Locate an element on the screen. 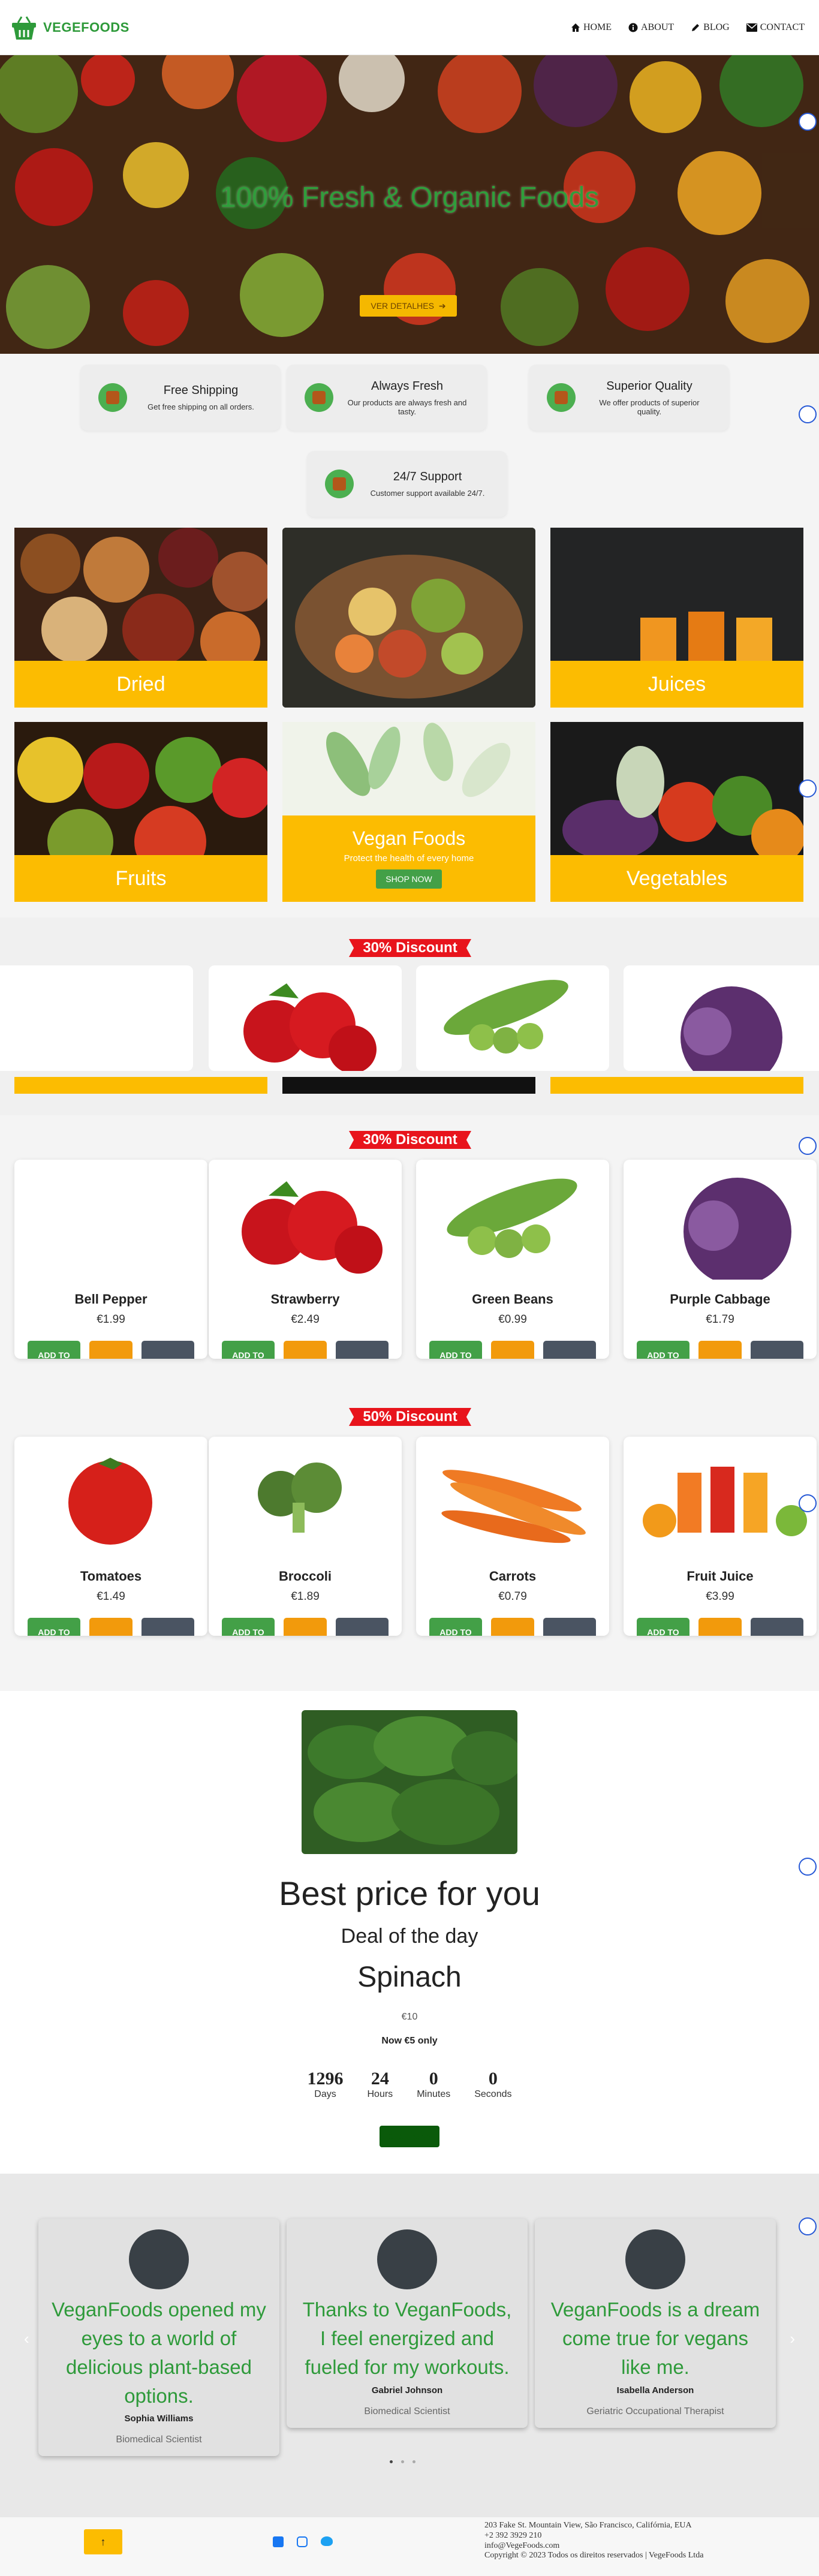  carousel-dots is located at coordinates (403, 2461).